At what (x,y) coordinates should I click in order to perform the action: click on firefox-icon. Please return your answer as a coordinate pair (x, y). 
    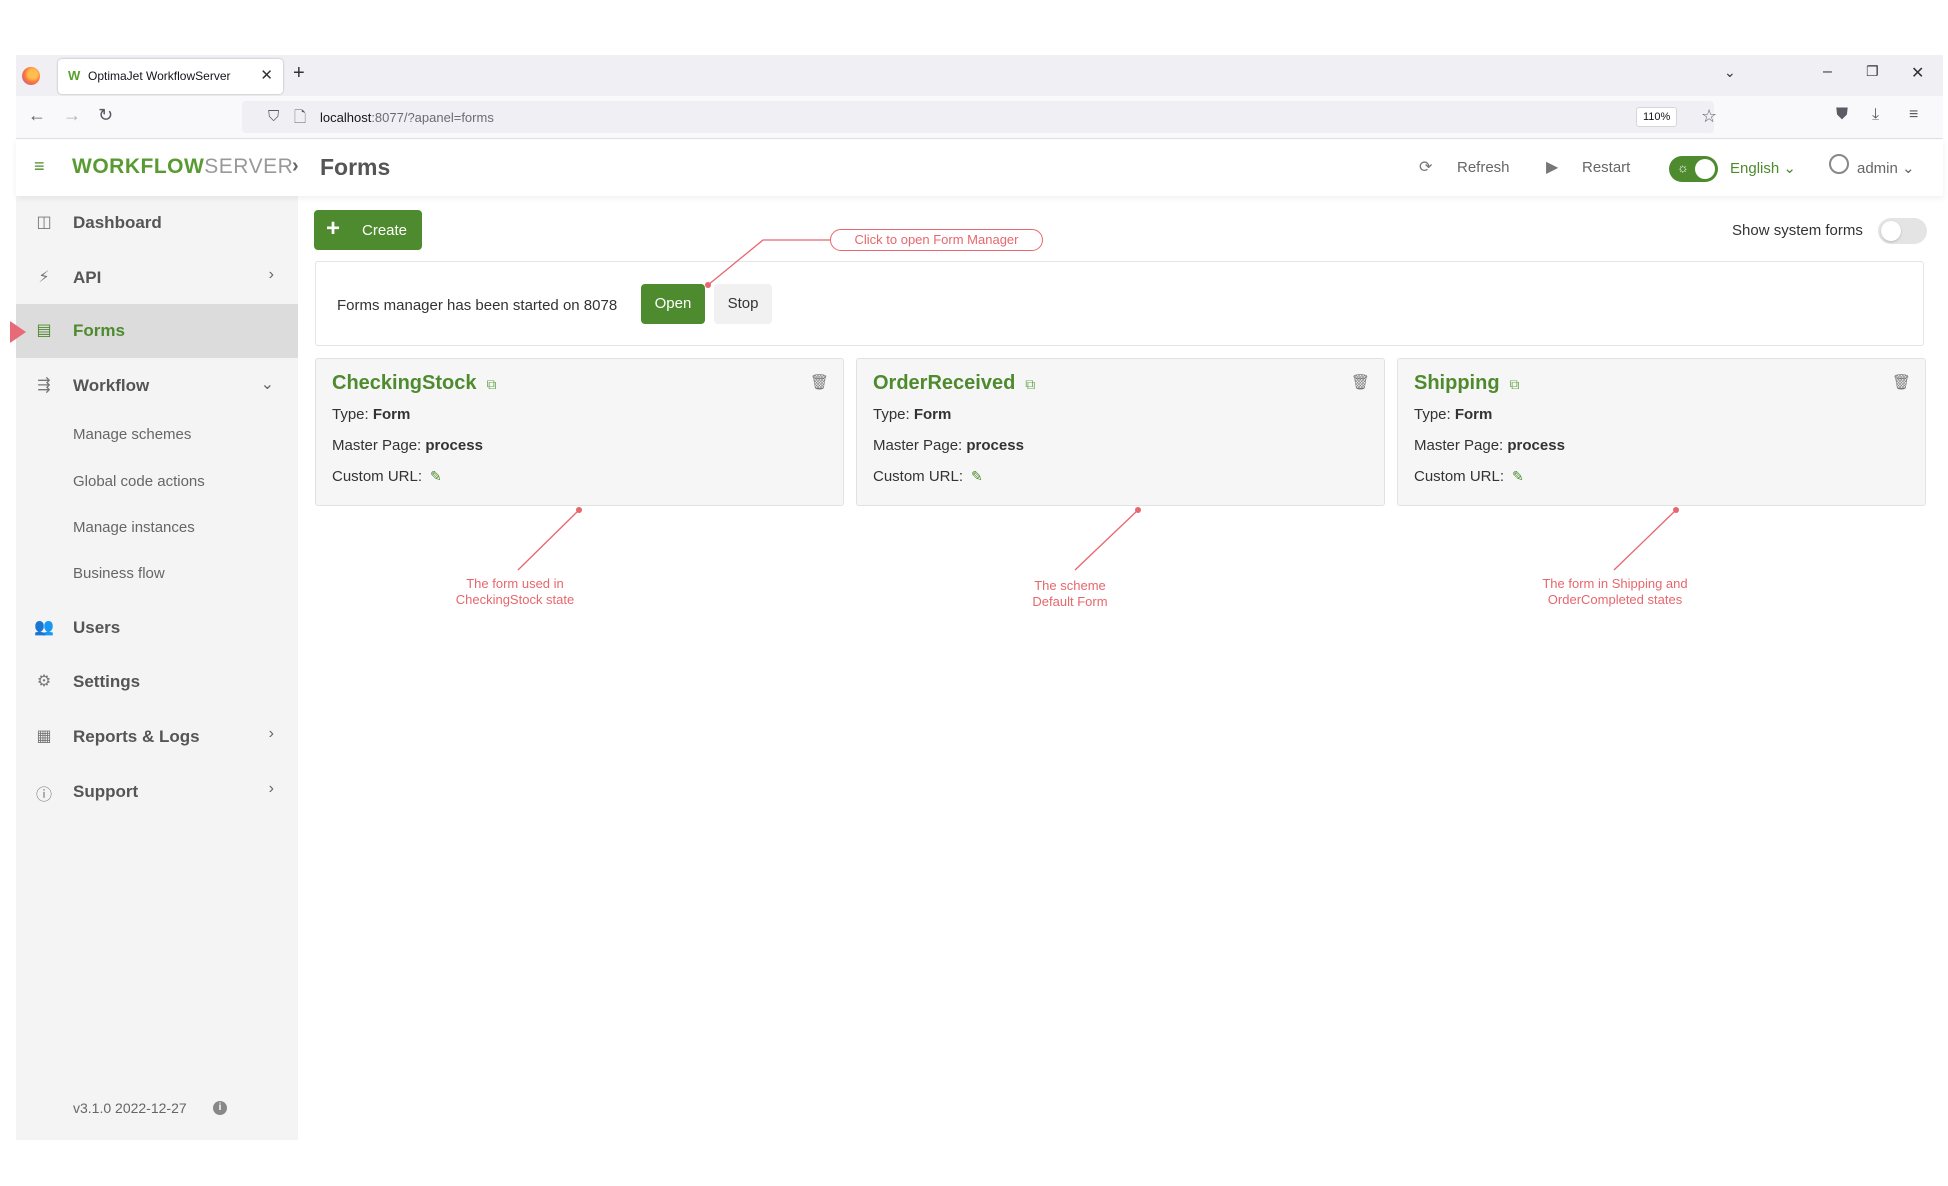
    Looking at the image, I should click on (31, 76).